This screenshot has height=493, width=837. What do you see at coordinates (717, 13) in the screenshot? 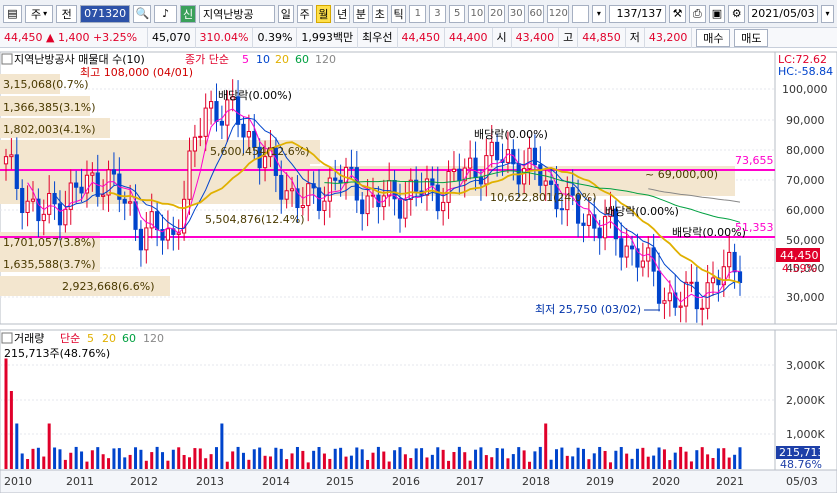
I see `save-icon: ▣` at bounding box center [717, 13].